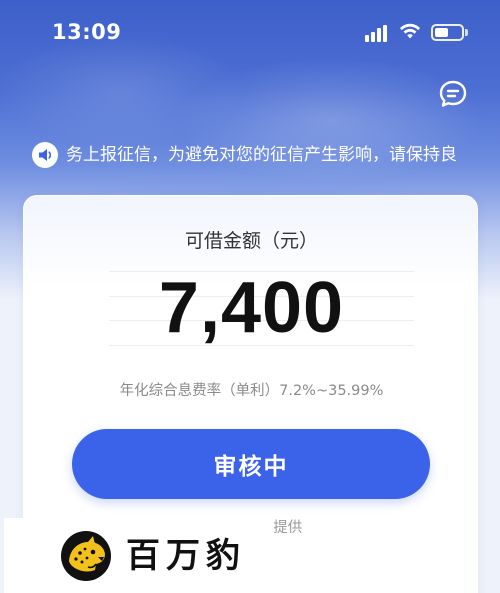 The image size is (500, 593). Describe the element at coordinates (86, 556) in the screenshot. I see `leopard-icon` at that location.